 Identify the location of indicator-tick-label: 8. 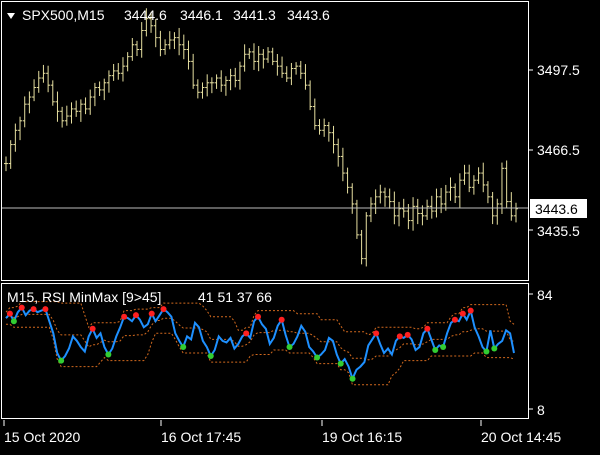
(541, 410).